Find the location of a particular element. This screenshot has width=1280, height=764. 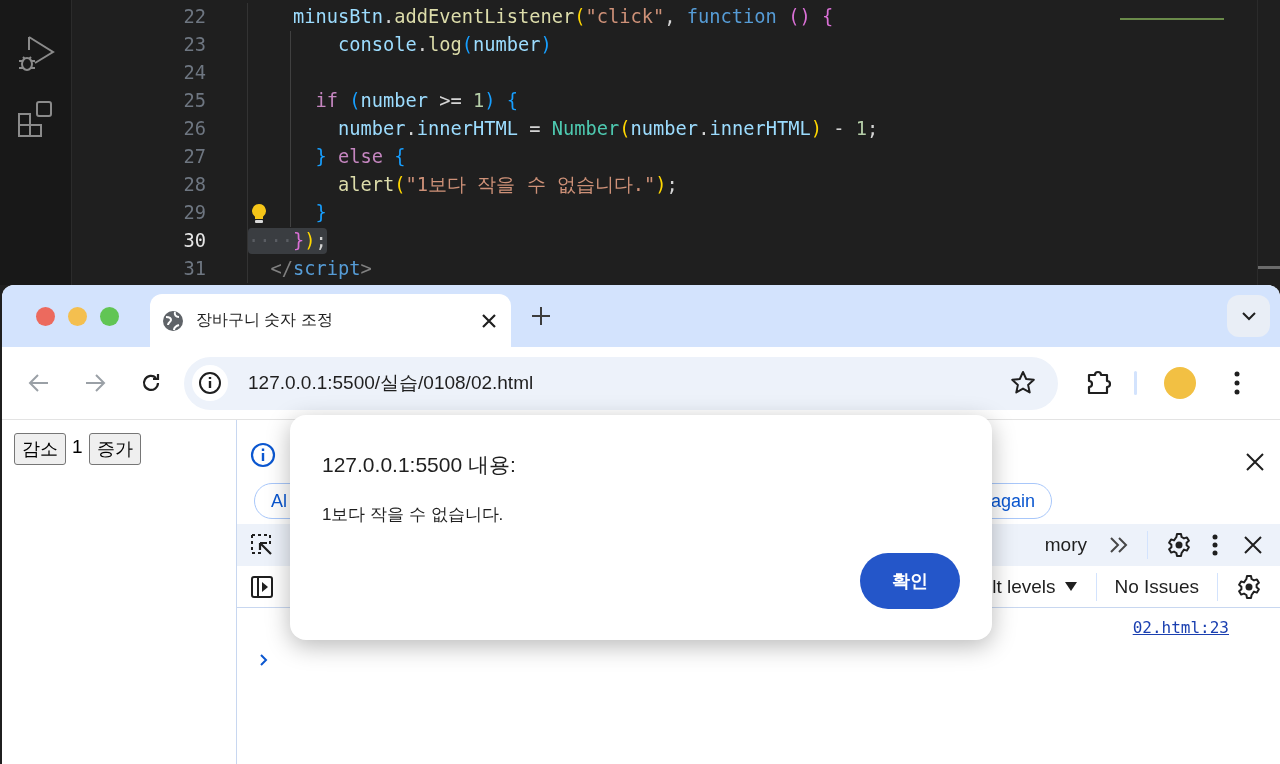

line-number: 25 is located at coordinates (194, 101).